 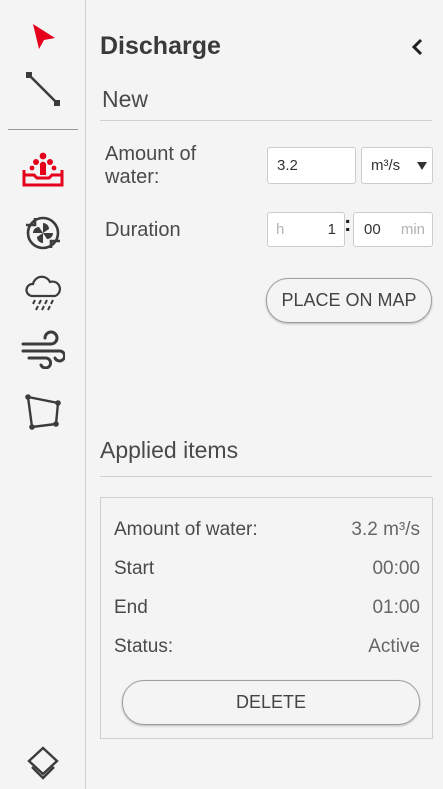 I want to click on duration-minutes-input: 00 min, so click(x=393, y=229).